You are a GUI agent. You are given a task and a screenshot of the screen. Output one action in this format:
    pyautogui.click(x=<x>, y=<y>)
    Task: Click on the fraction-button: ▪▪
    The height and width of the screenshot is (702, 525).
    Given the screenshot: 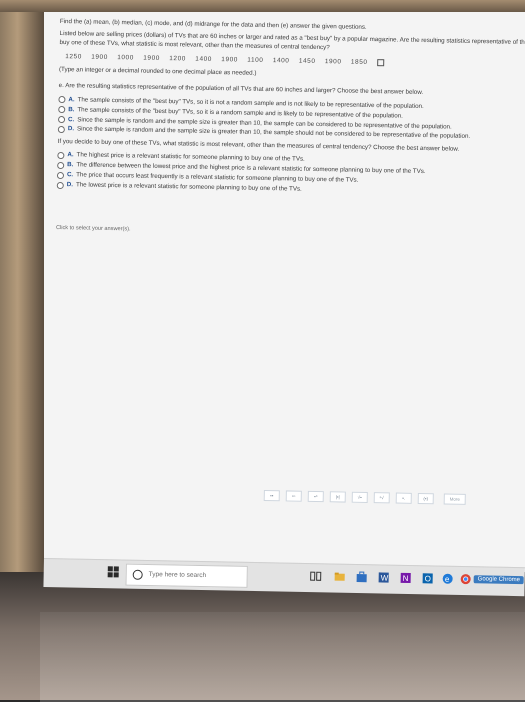 What is the action you would take?
    pyautogui.click(x=271, y=495)
    